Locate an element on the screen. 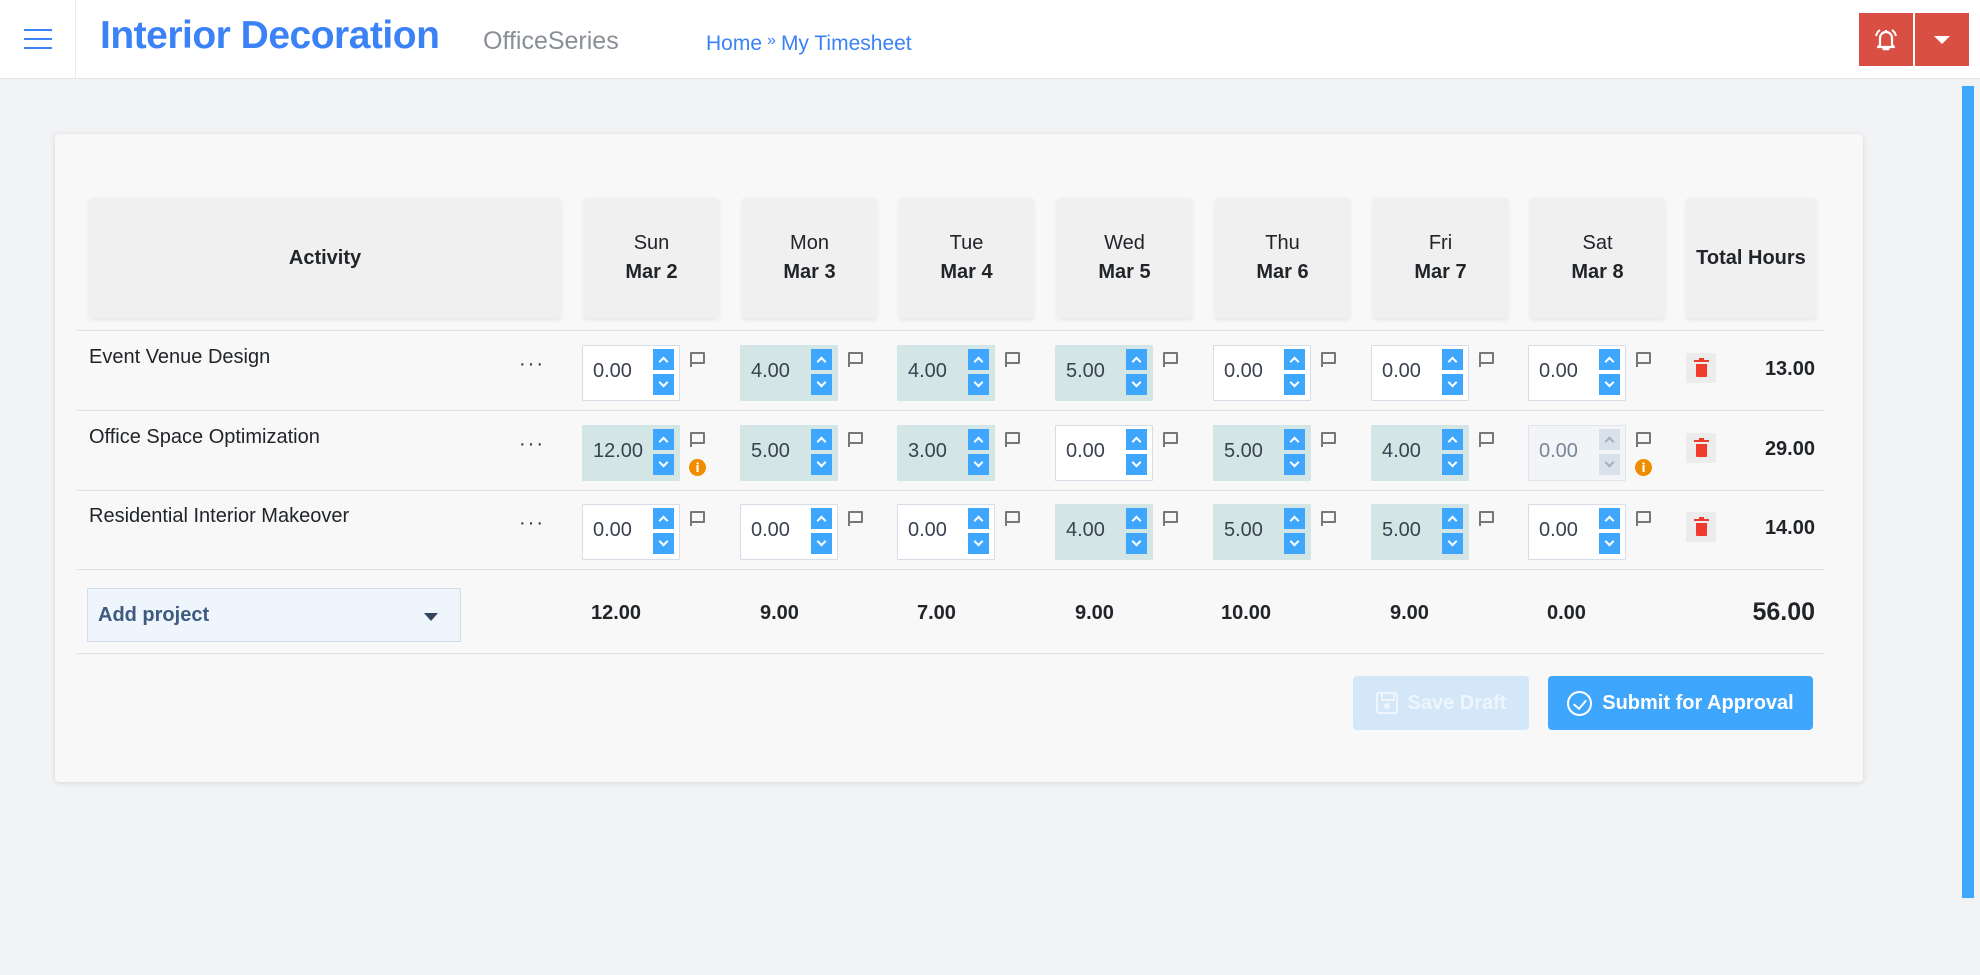 The image size is (1980, 975). user-menu-dropdown-button is located at coordinates (1942, 39).